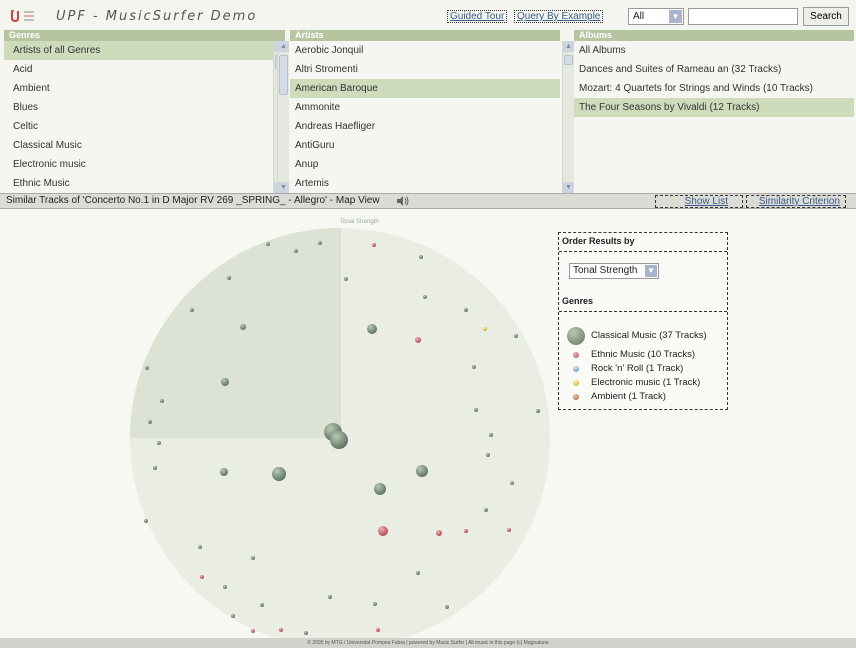 Image resolution: width=856 pixels, height=648 pixels. I want to click on genre-item: Classical Music, so click(144, 145).